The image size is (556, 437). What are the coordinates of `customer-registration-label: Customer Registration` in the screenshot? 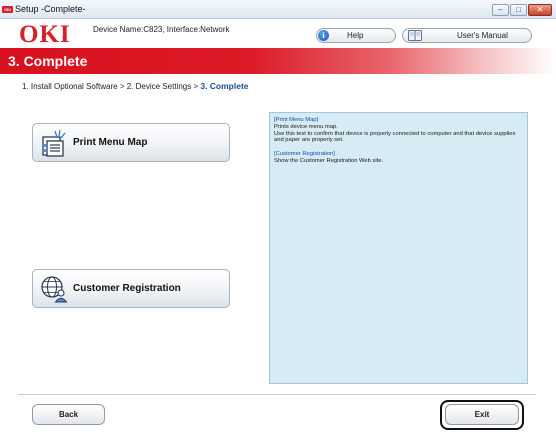 It's located at (127, 288).